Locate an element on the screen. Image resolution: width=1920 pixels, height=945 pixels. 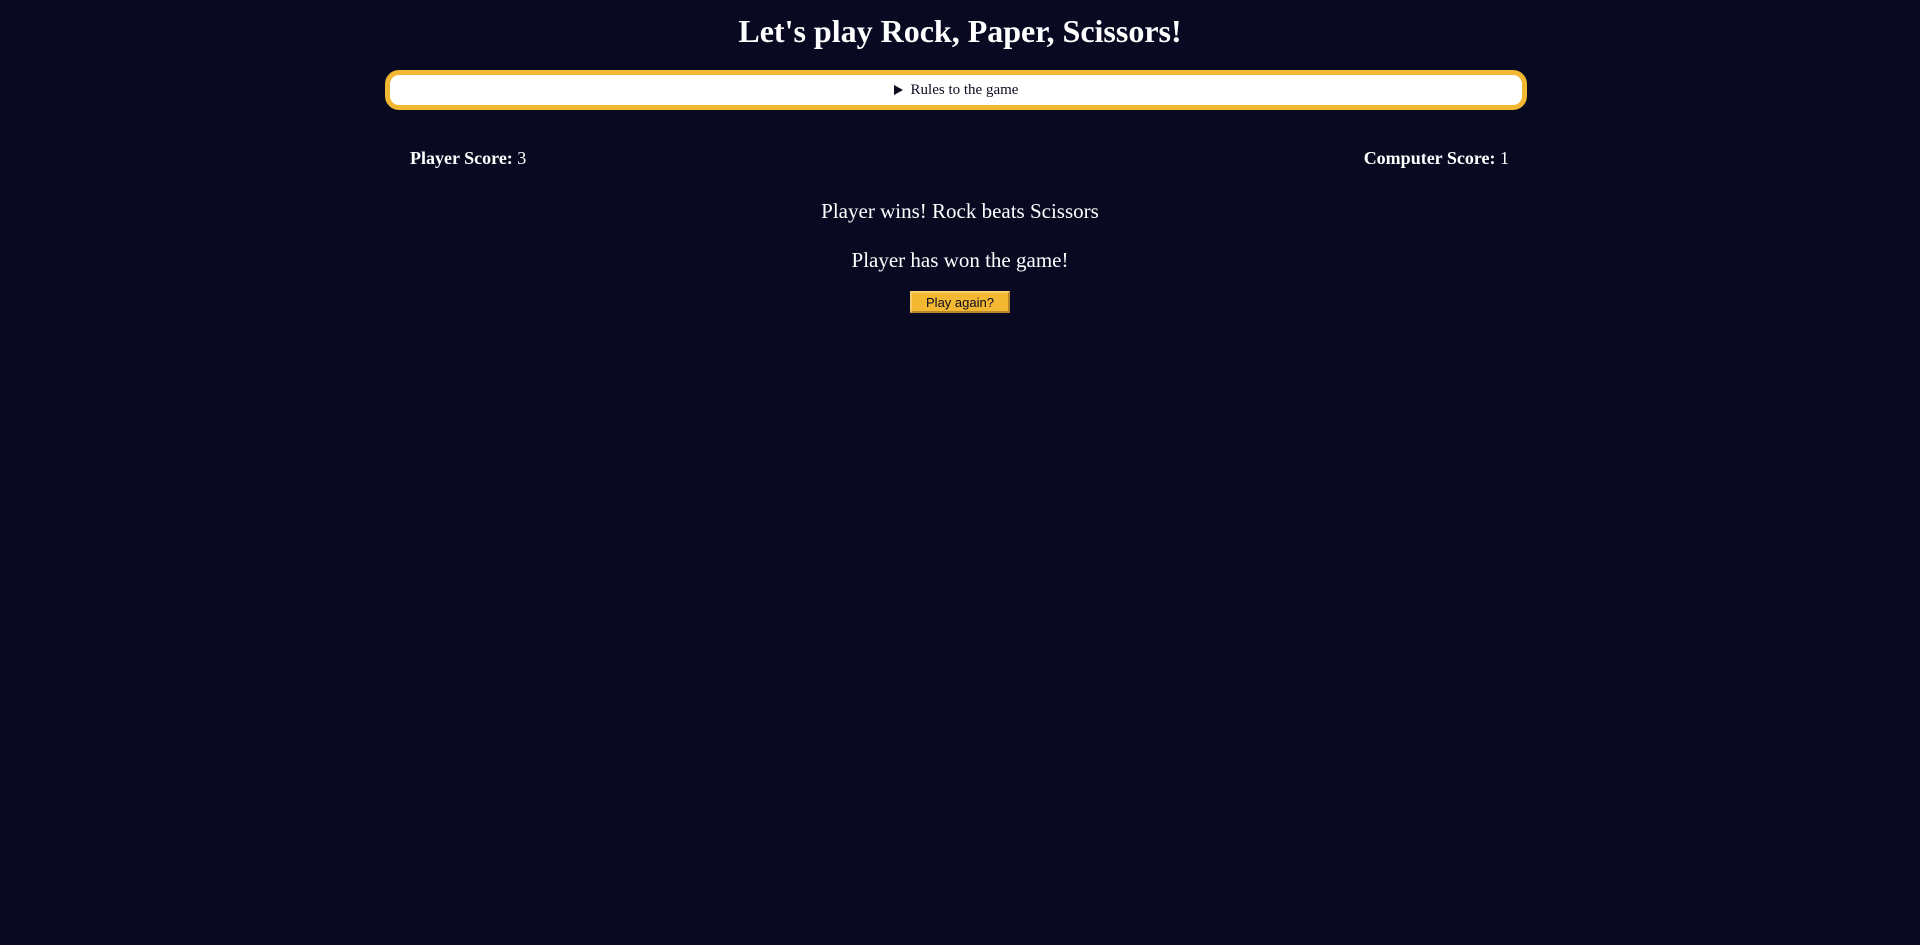
computer-score: Computer Score: 1 is located at coordinates (1436, 158).